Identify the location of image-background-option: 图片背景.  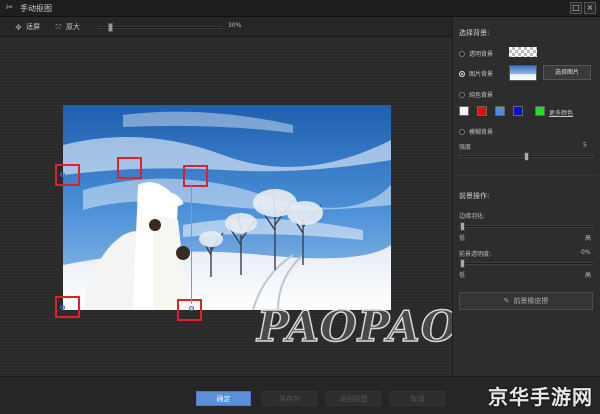
(476, 73).